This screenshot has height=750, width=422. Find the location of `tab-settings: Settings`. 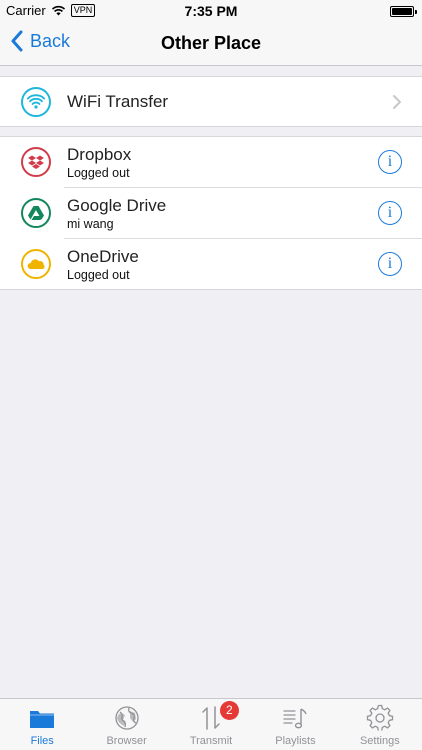

tab-settings: Settings is located at coordinates (380, 724).